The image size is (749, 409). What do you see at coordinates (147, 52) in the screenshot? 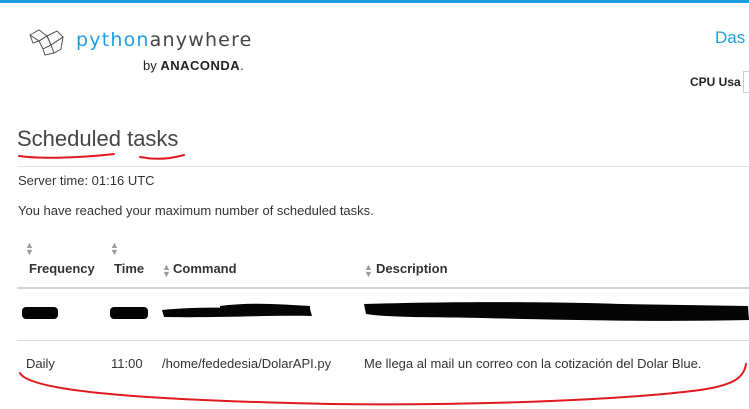
I see `pythonanywhere-logo: pythonanywhere by ANACONDA.` at bounding box center [147, 52].